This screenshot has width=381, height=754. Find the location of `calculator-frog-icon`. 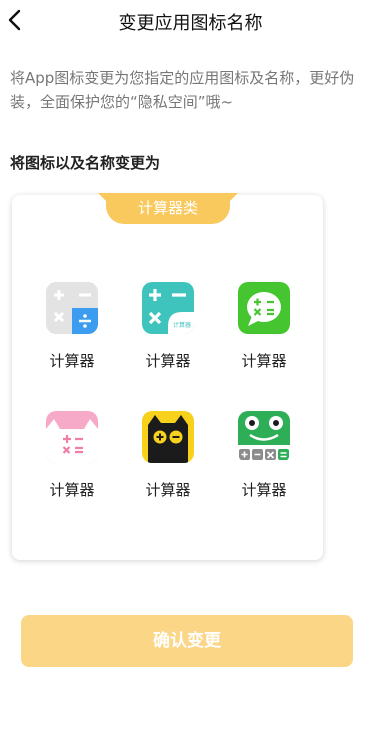

calculator-frog-icon is located at coordinates (264, 437).